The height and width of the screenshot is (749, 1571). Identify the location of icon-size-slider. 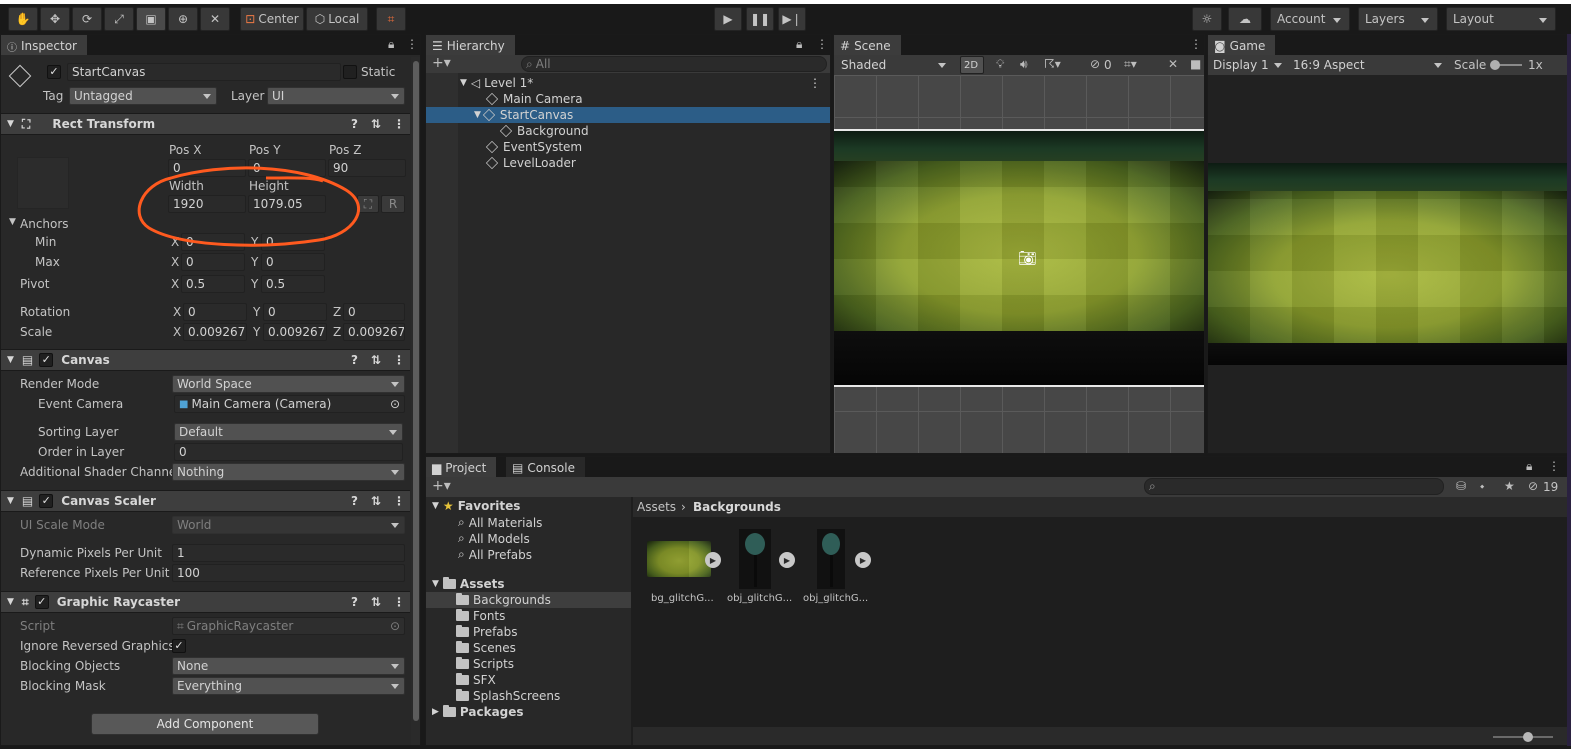
(1523, 737).